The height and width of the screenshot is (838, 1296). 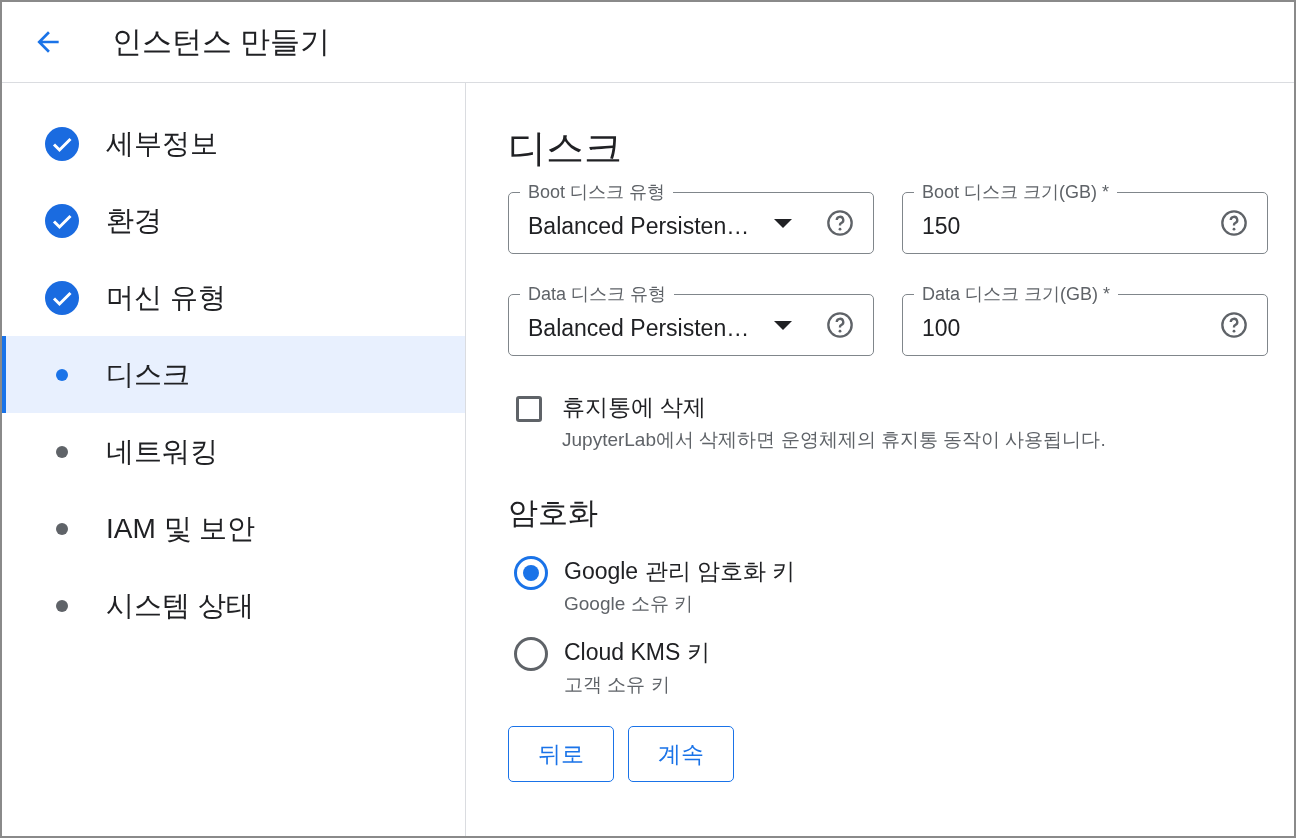 I want to click on step-item: 세부정보, so click(x=233, y=143).